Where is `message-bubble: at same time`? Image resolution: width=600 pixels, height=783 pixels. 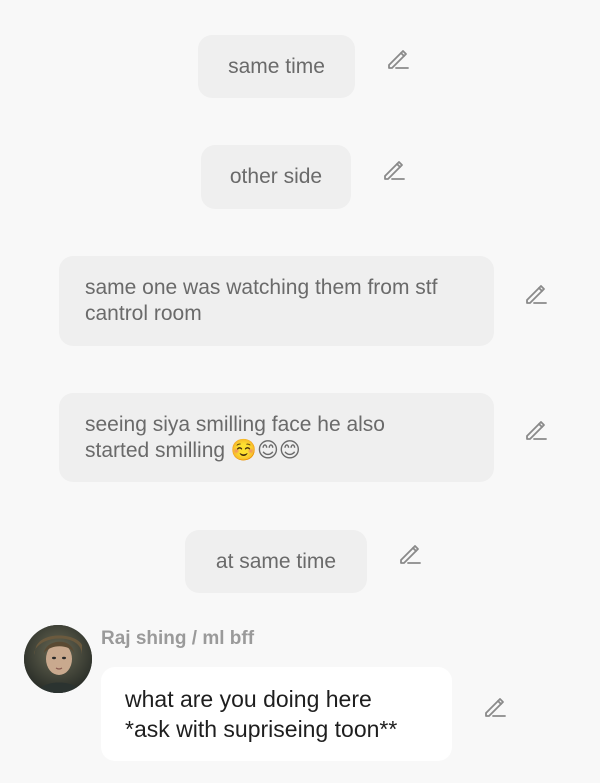 message-bubble: at same time is located at coordinates (276, 561).